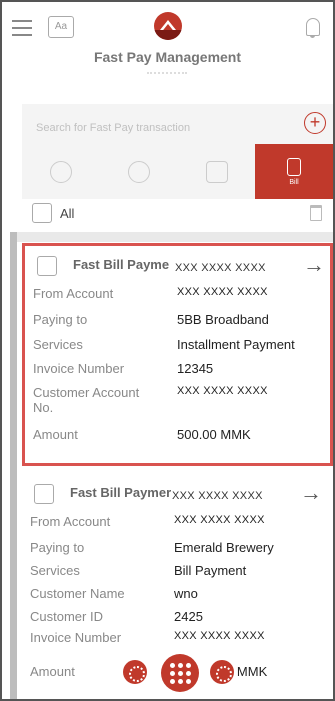 The image size is (335, 701). I want to click on row-key: Customer Account No., so click(86, 400).